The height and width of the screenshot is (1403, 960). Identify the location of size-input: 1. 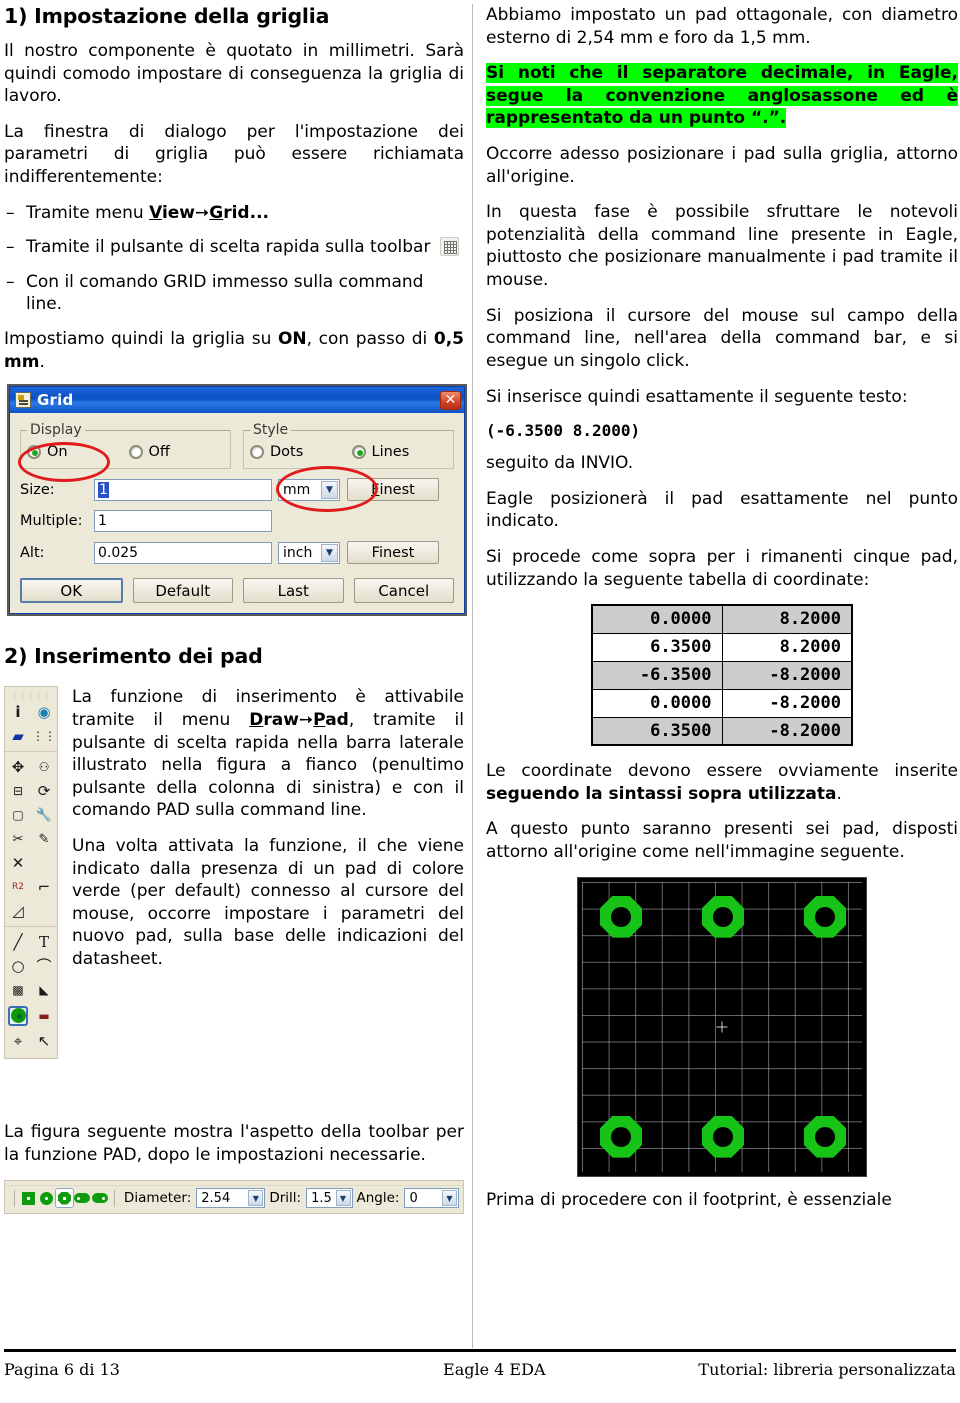
(183, 489).